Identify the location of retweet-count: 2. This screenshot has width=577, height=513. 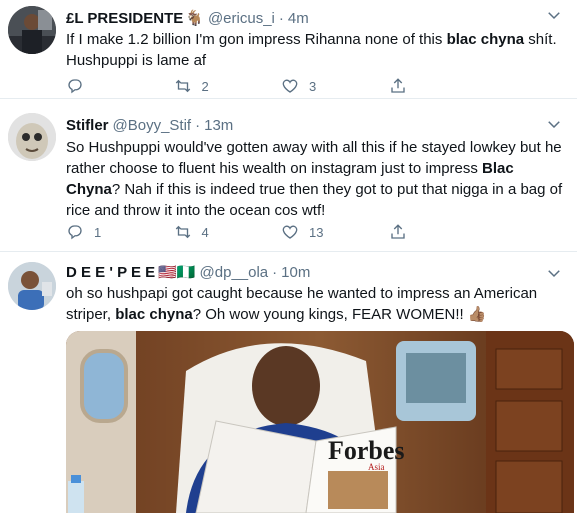
(205, 86).